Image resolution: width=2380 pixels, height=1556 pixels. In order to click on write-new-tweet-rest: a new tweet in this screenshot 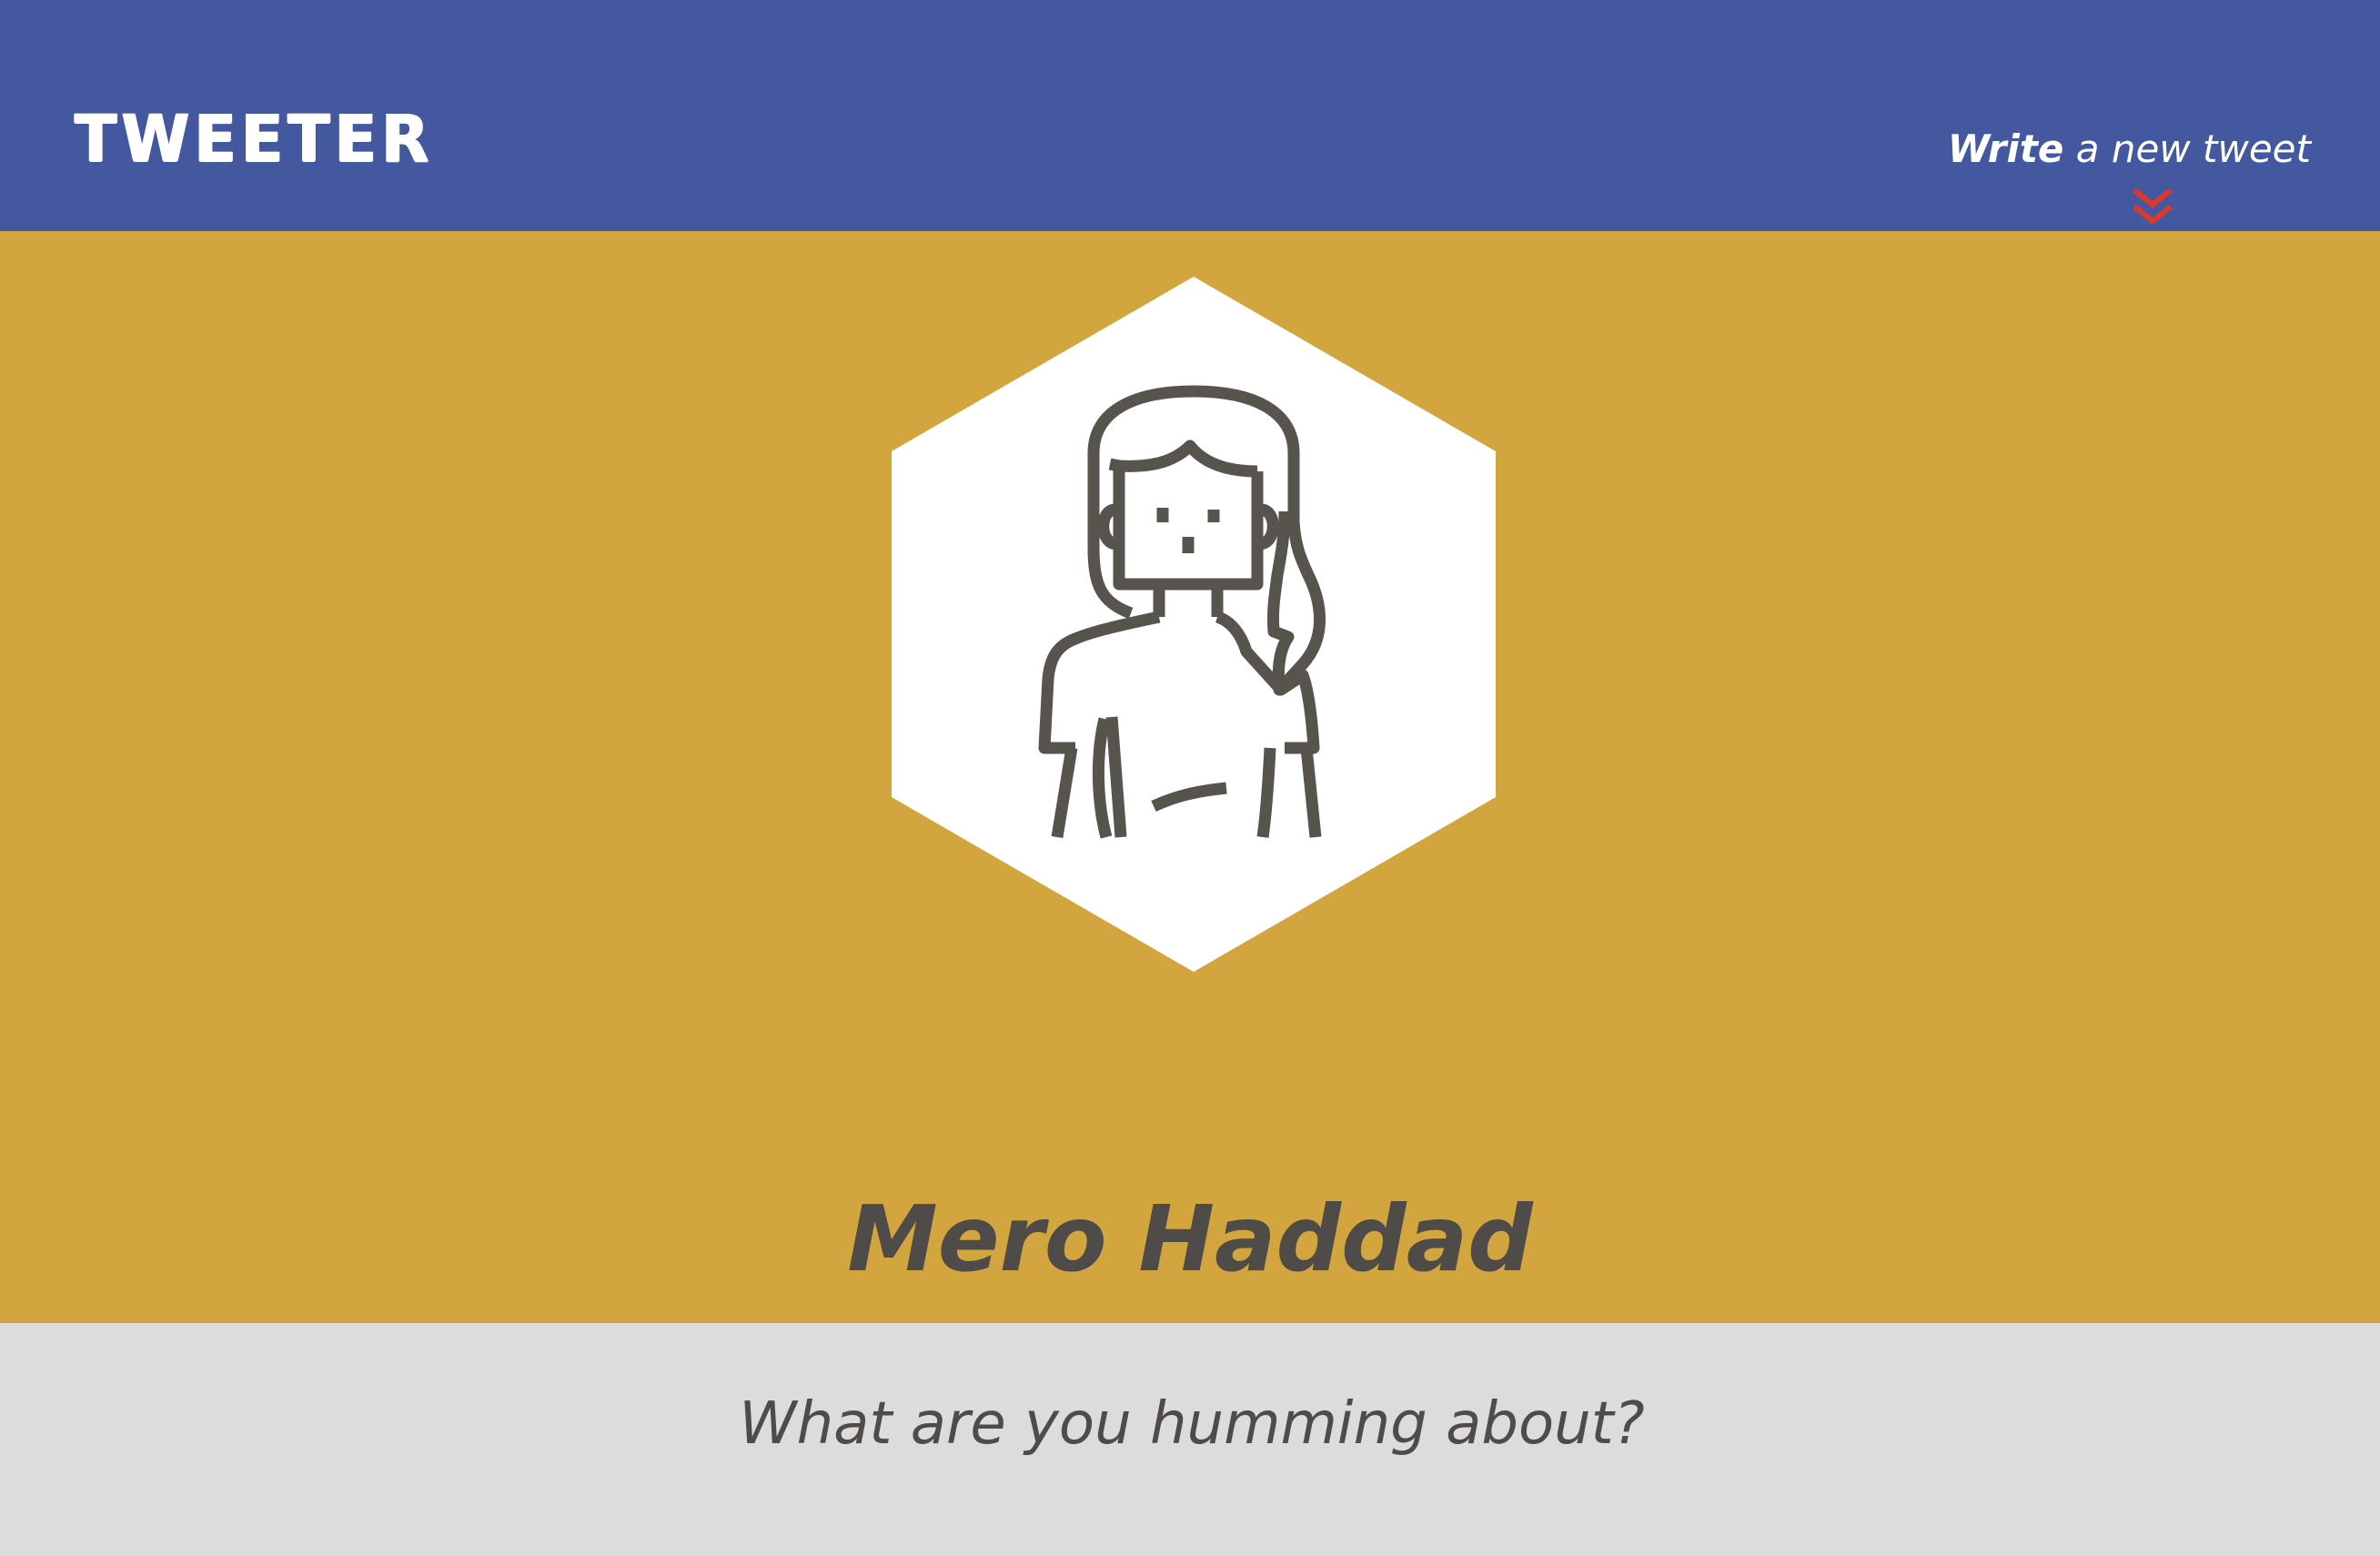, I will do `click(2187, 148)`.